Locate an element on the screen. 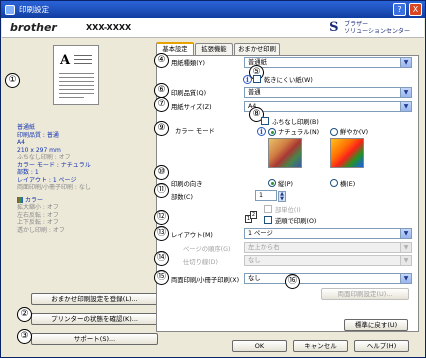 The height and width of the screenshot is (359, 426). reverse-order-checkbox is located at coordinates (268, 220).